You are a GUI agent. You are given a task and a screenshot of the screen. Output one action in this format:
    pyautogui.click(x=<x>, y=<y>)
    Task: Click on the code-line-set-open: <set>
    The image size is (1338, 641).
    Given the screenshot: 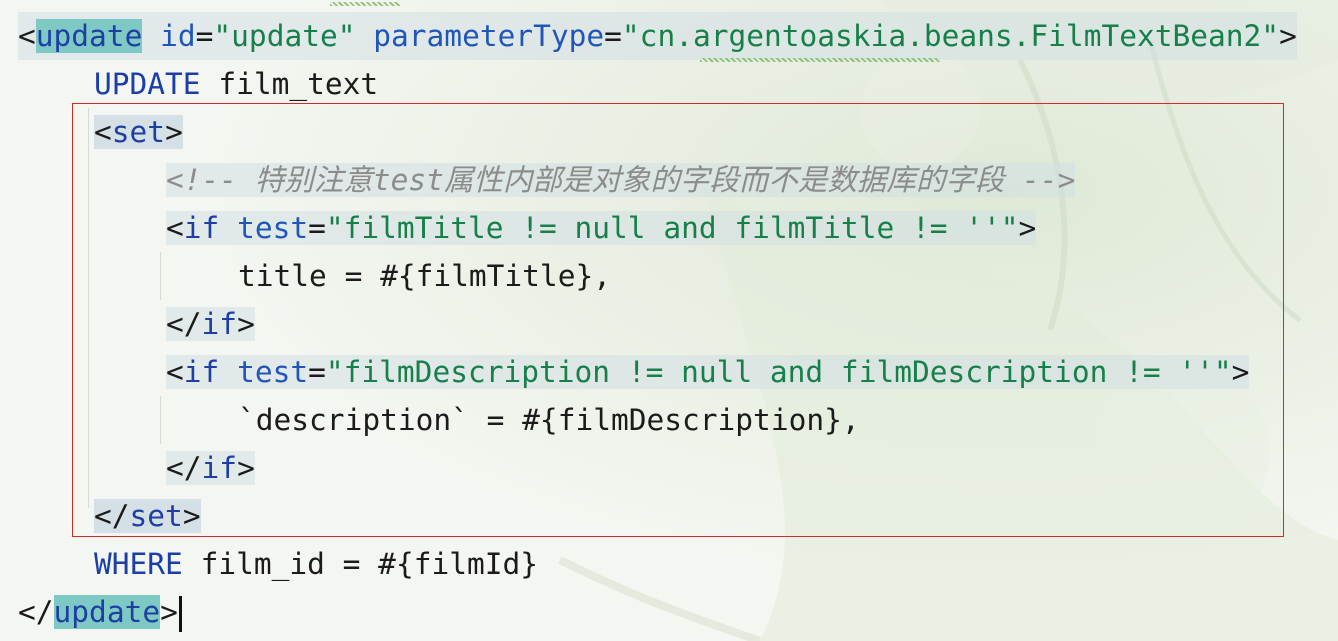 What is the action you would take?
    pyautogui.click(x=138, y=132)
    